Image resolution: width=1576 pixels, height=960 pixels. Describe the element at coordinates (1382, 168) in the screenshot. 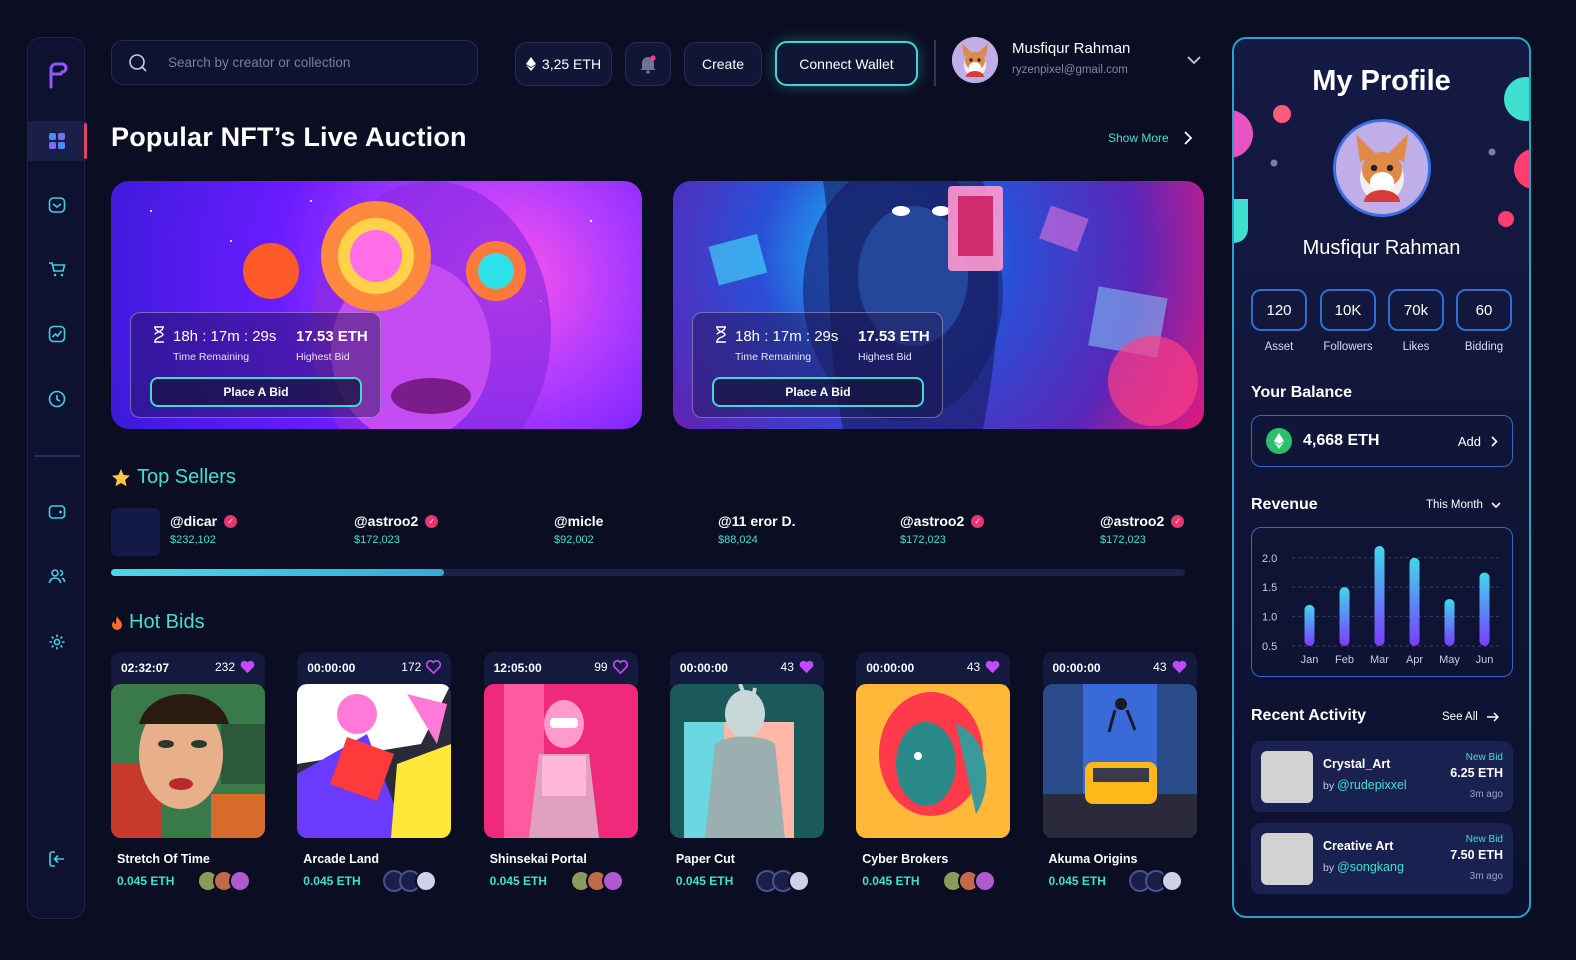

I see `profile-avatar` at that location.